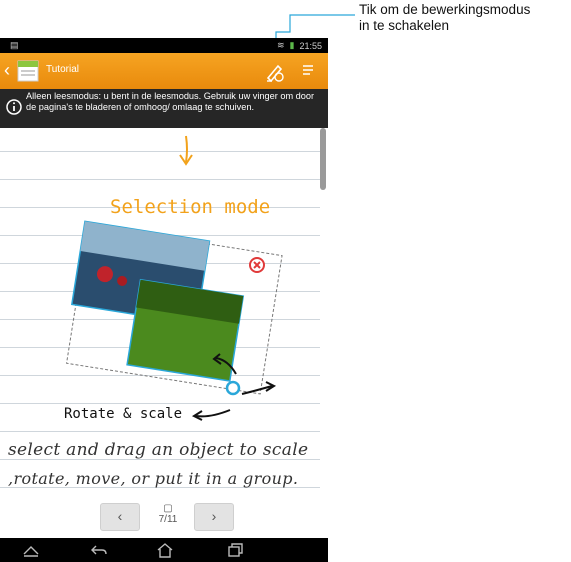 The height and width of the screenshot is (562, 571). Describe the element at coordinates (120, 517) in the screenshot. I see `previous-page-button: ‹` at that location.